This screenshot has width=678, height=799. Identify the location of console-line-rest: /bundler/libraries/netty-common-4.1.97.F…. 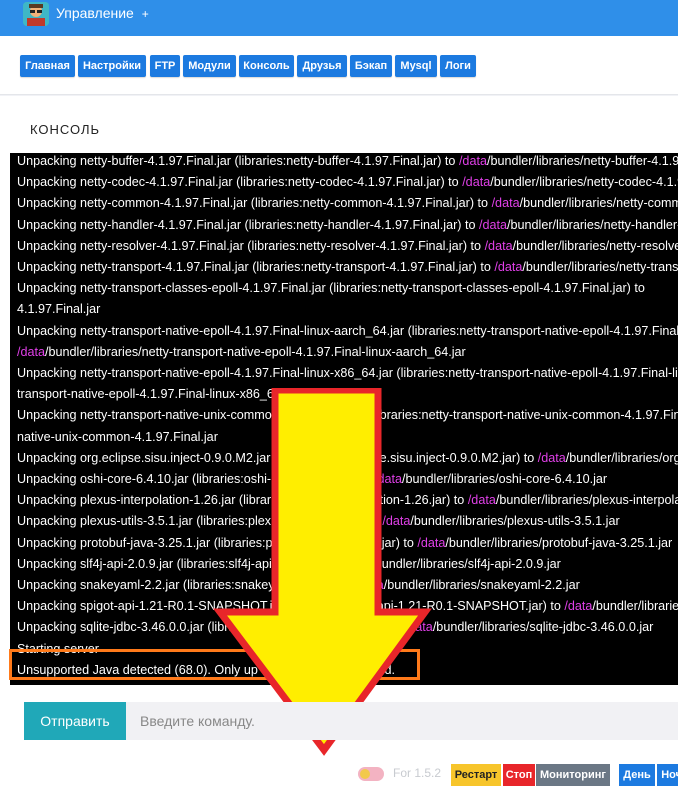
(598, 203).